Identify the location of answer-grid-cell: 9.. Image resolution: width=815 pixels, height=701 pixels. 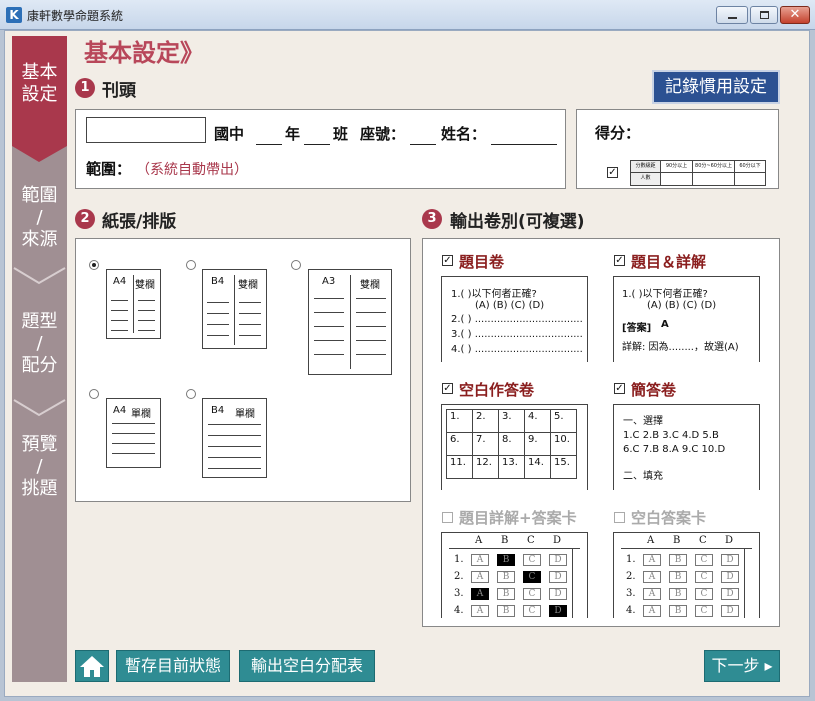
(537, 444).